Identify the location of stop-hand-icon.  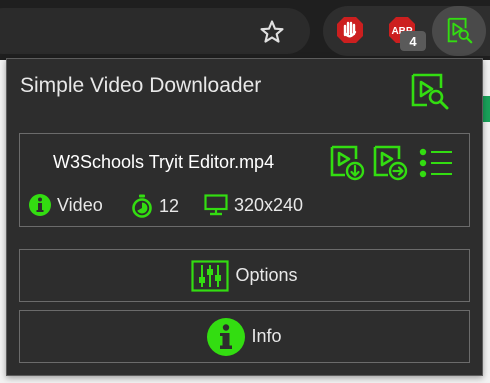
(350, 30).